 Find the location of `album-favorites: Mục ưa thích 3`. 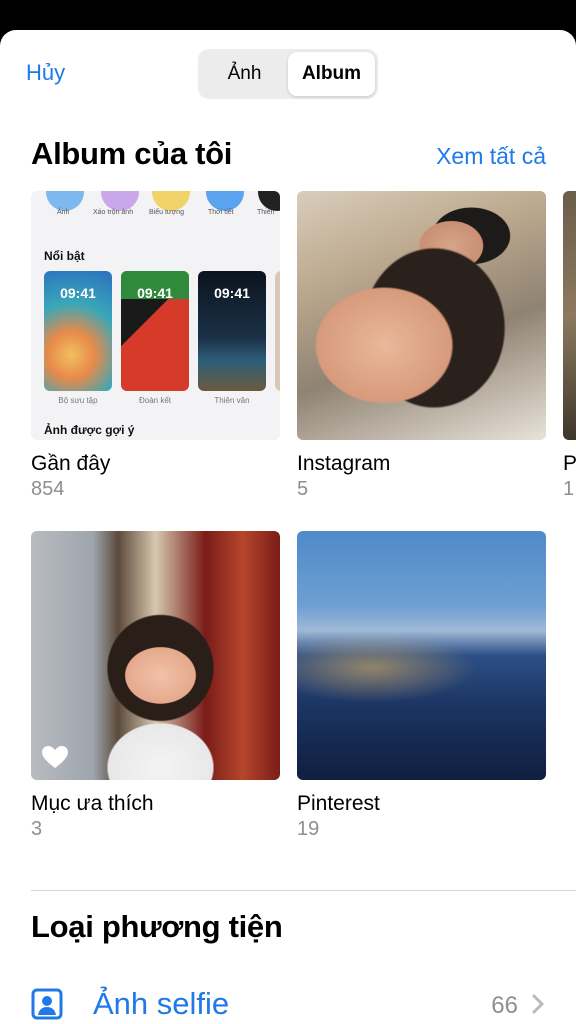

album-favorites: Mục ưa thích 3 is located at coordinates (155, 686).